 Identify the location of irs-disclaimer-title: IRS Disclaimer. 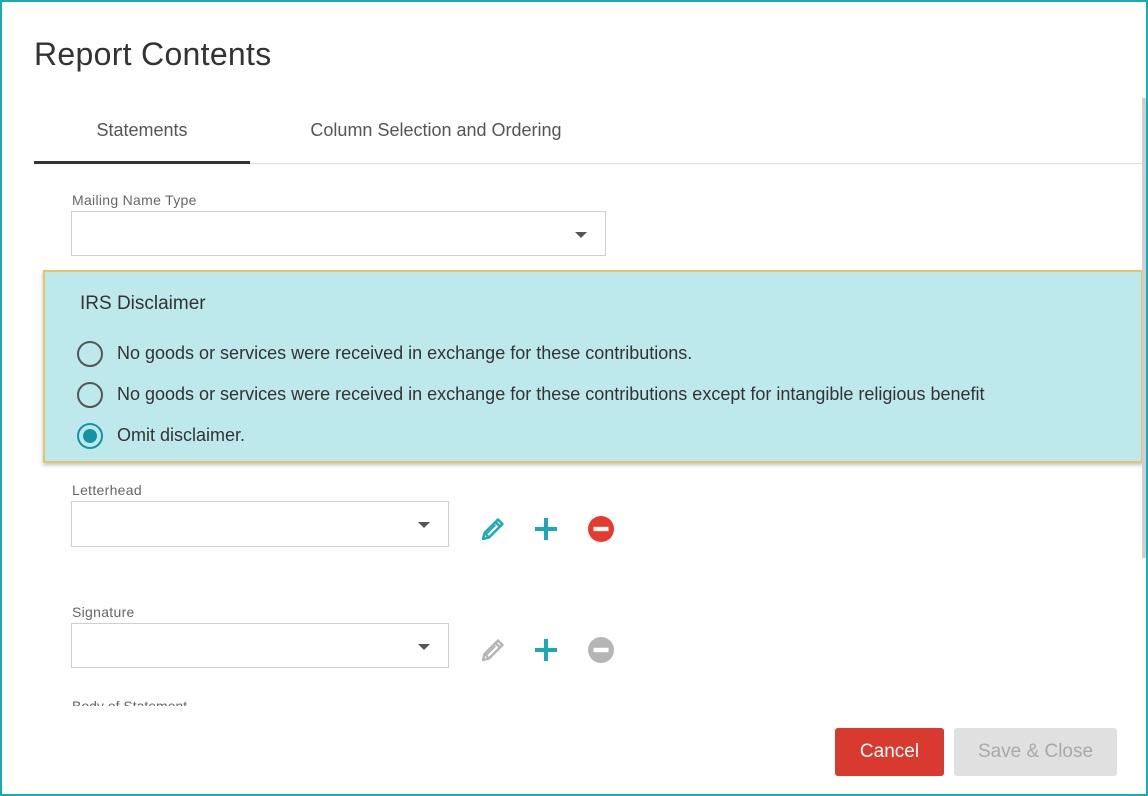
(143, 303).